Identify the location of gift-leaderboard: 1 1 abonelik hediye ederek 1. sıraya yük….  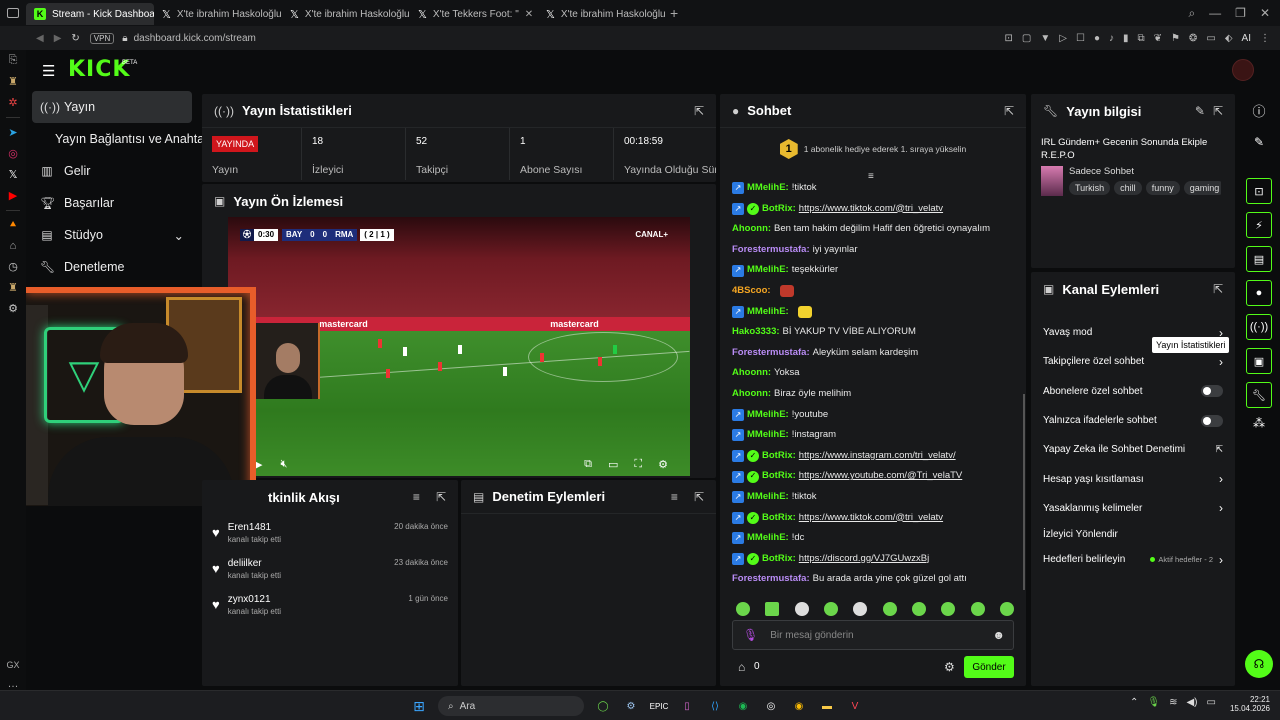
(873, 149).